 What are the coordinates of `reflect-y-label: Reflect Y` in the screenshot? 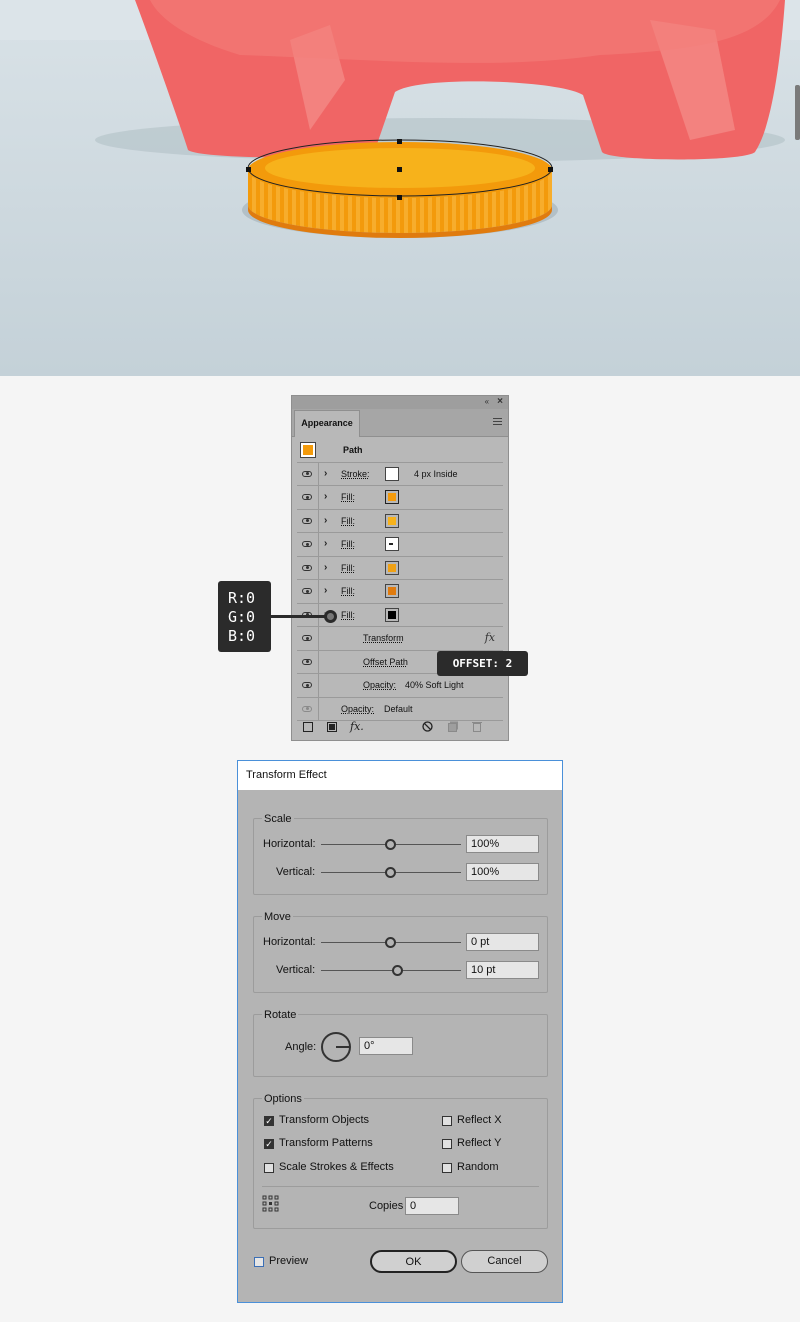 It's located at (479, 1143).